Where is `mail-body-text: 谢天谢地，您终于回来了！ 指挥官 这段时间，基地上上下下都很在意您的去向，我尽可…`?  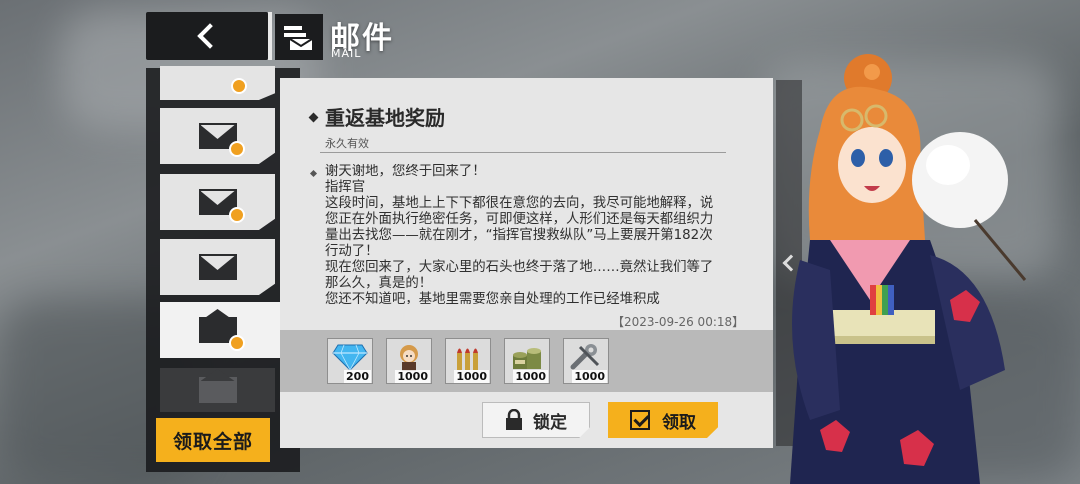 mail-body-text: 谢天谢地，您终于回来了！ 指挥官 这段时间，基地上上下下都很在意您的去向，我尽可… is located at coordinates (525, 234).